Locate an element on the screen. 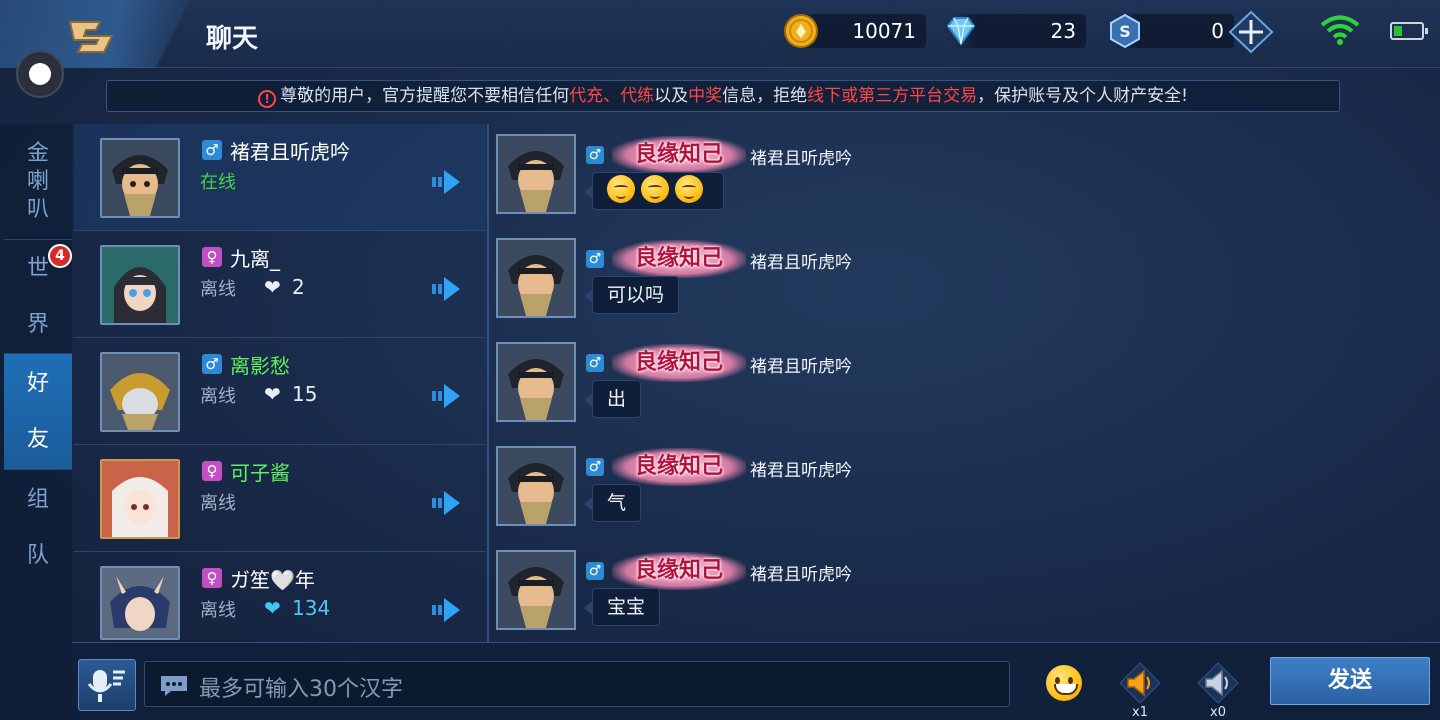  friend-status: 在线 is located at coordinates (218, 182).